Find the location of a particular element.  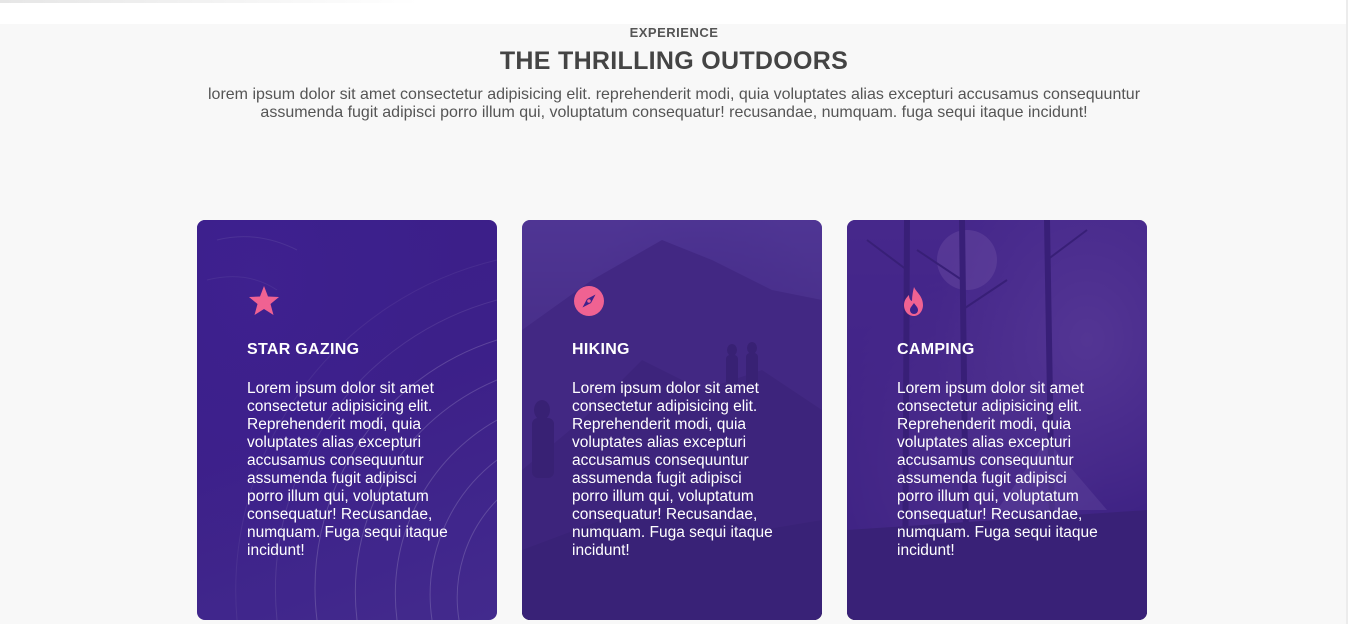

section-eyebrow: EXPERIENCE is located at coordinates (674, 32).